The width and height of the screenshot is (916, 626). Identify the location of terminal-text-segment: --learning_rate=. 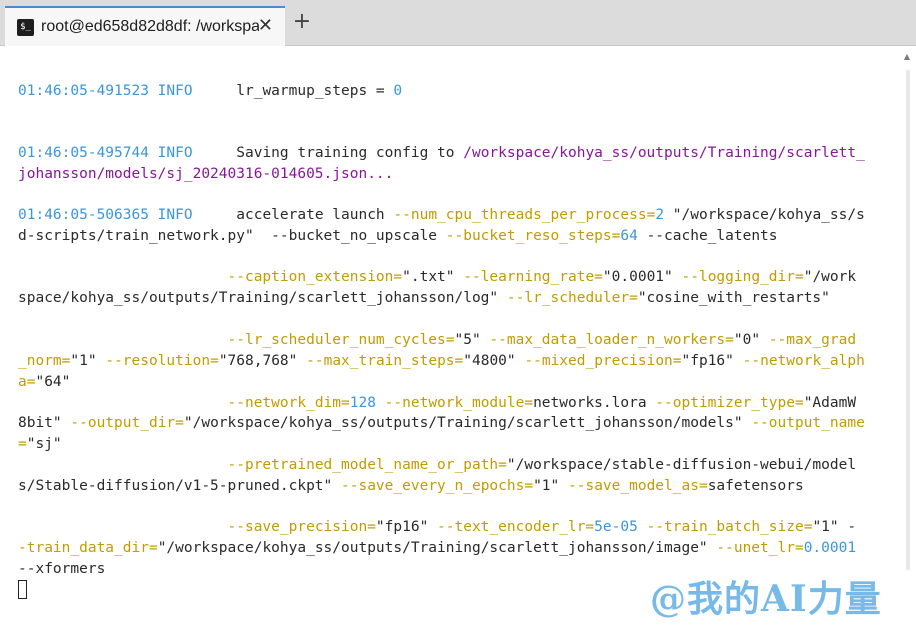
(533, 277).